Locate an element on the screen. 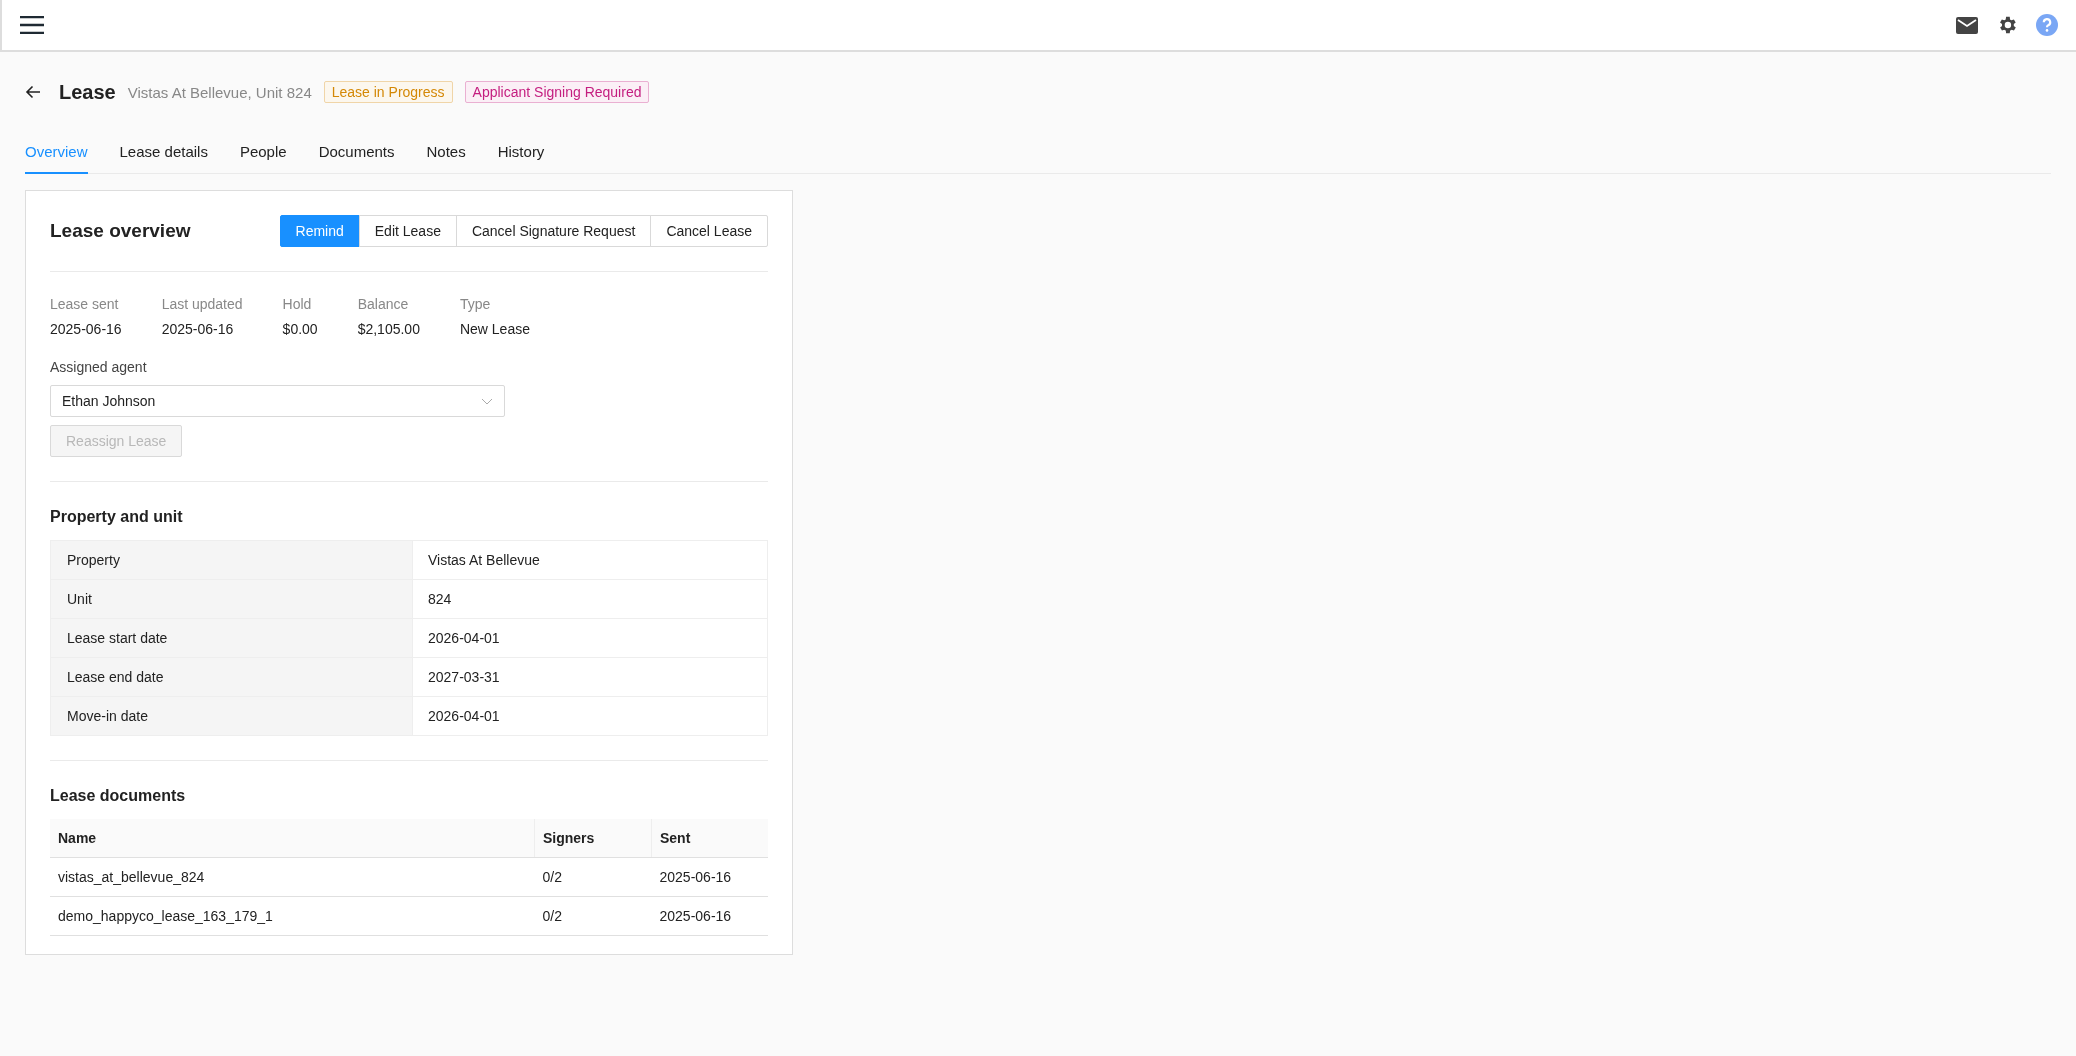  fact-label: Balance is located at coordinates (383, 304).